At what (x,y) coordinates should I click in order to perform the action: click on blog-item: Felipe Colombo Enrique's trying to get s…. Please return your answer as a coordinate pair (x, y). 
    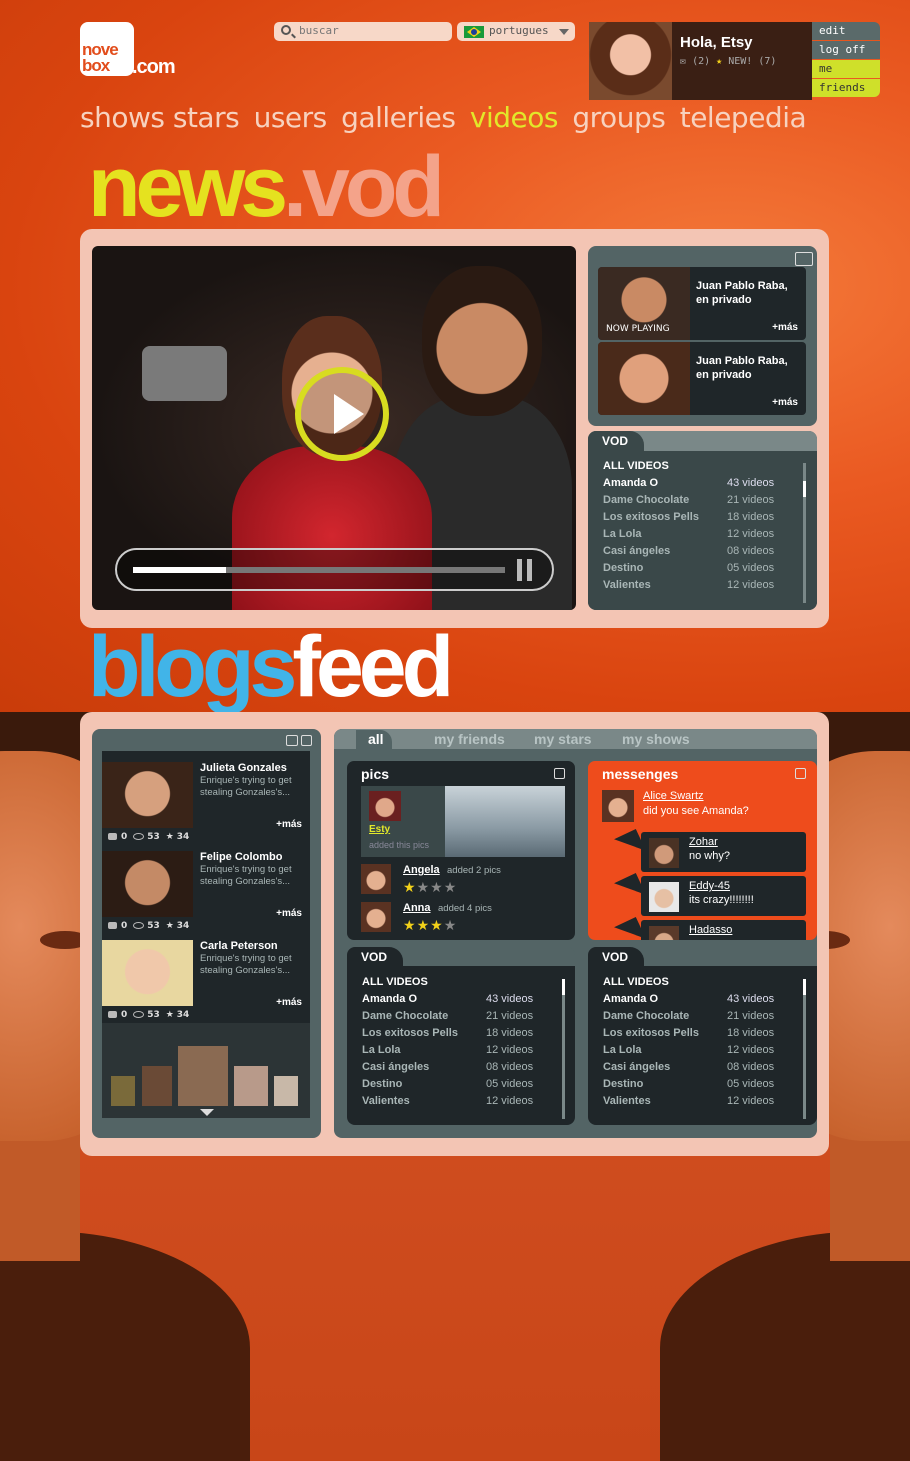
    Looking at the image, I should click on (202, 894).